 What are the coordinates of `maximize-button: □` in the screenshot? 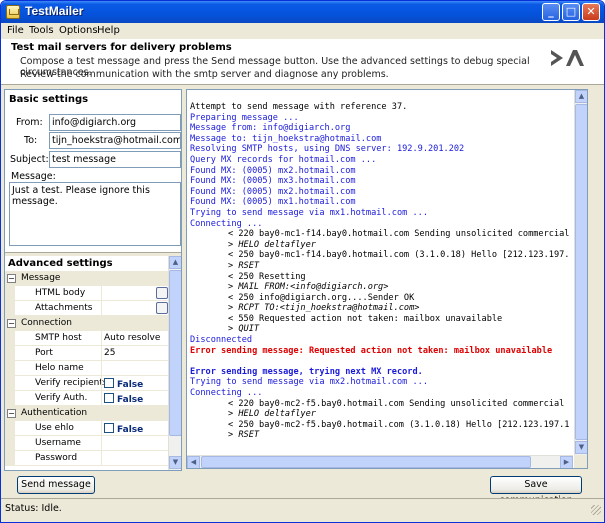 It's located at (571, 12).